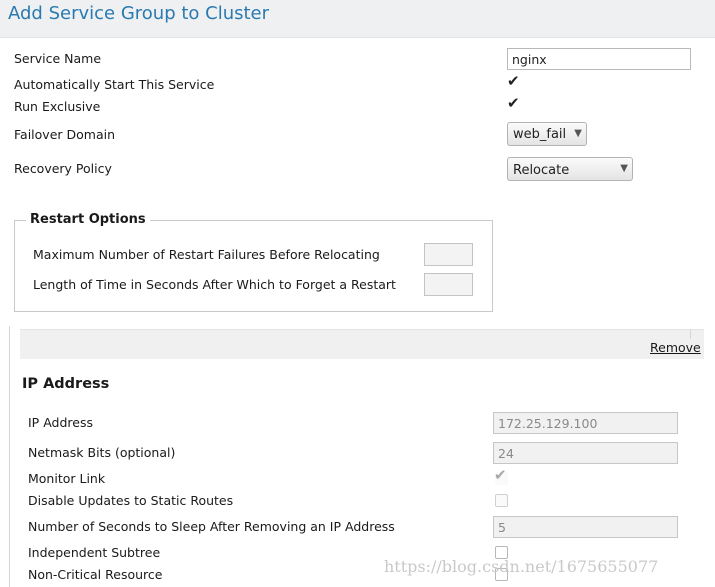 The height and width of the screenshot is (587, 715). What do you see at coordinates (63, 168) in the screenshot?
I see `recovery-policy-label: Recovery Policy` at bounding box center [63, 168].